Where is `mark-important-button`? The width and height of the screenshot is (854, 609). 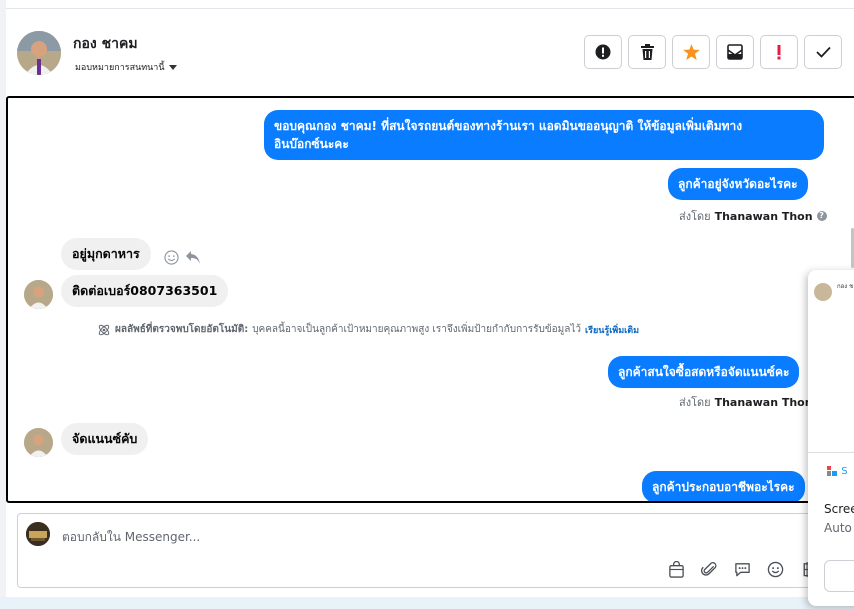
mark-important-button is located at coordinates (603, 52).